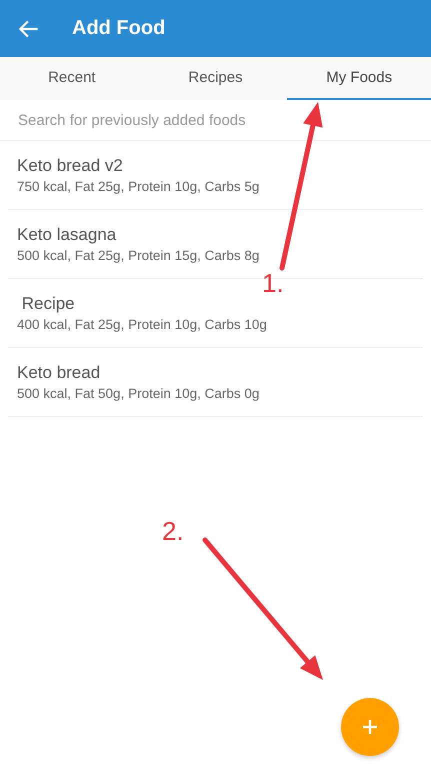  I want to click on add-button, so click(370, 727).